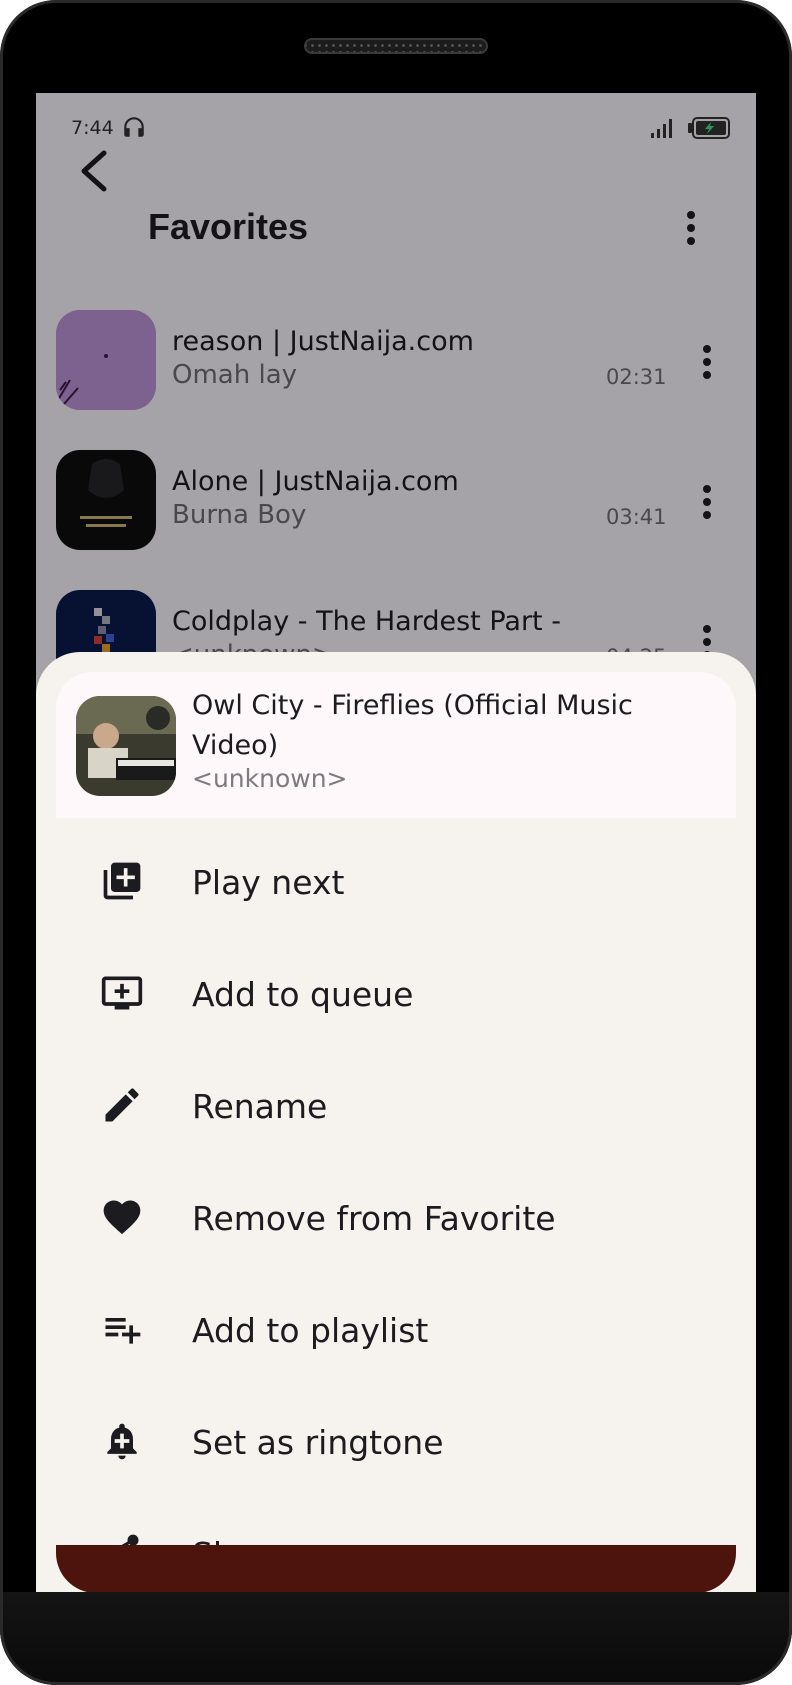 The height and width of the screenshot is (1685, 792). I want to click on mini-player-bar, so click(396, 1569).